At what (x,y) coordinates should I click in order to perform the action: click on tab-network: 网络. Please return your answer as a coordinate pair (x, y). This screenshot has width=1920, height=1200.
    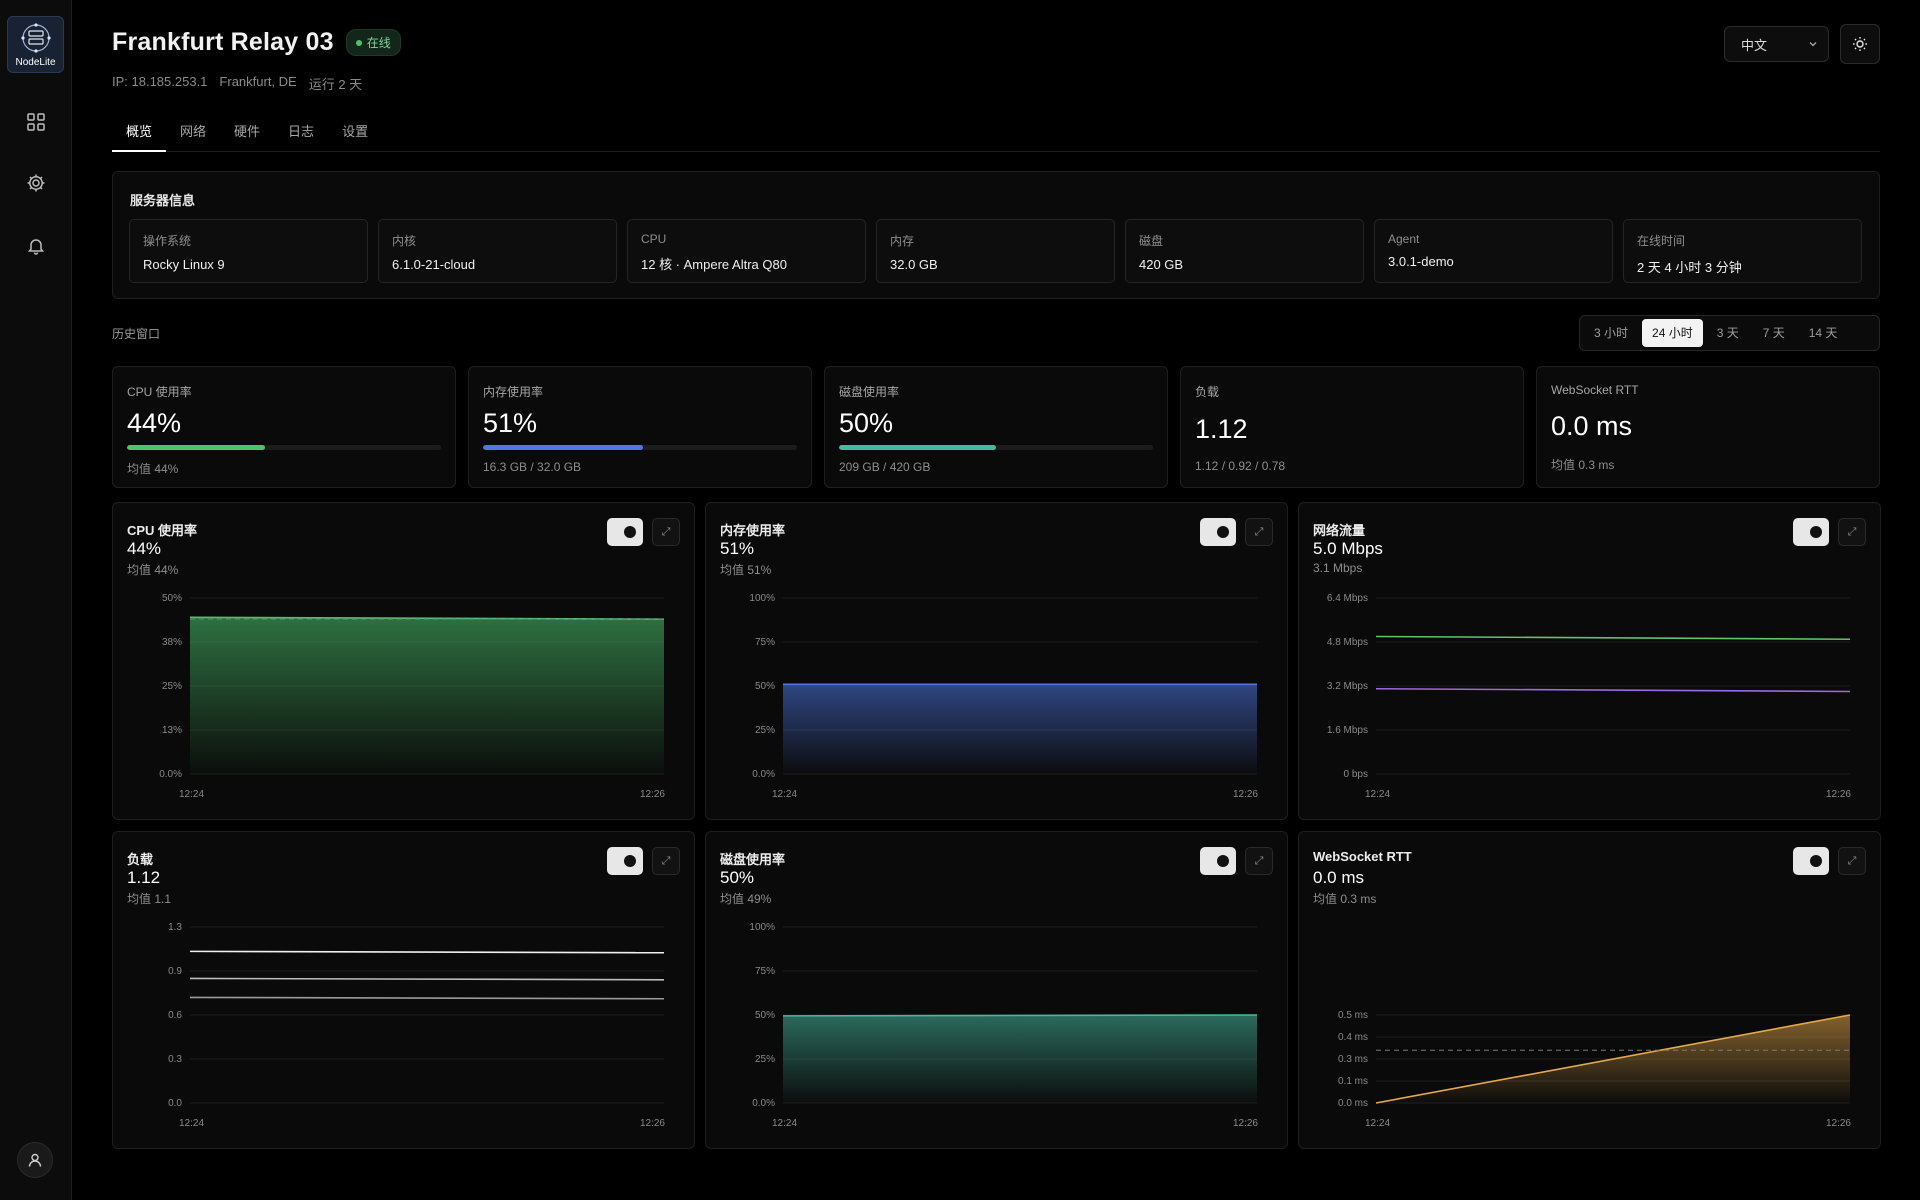
    Looking at the image, I should click on (193, 137).